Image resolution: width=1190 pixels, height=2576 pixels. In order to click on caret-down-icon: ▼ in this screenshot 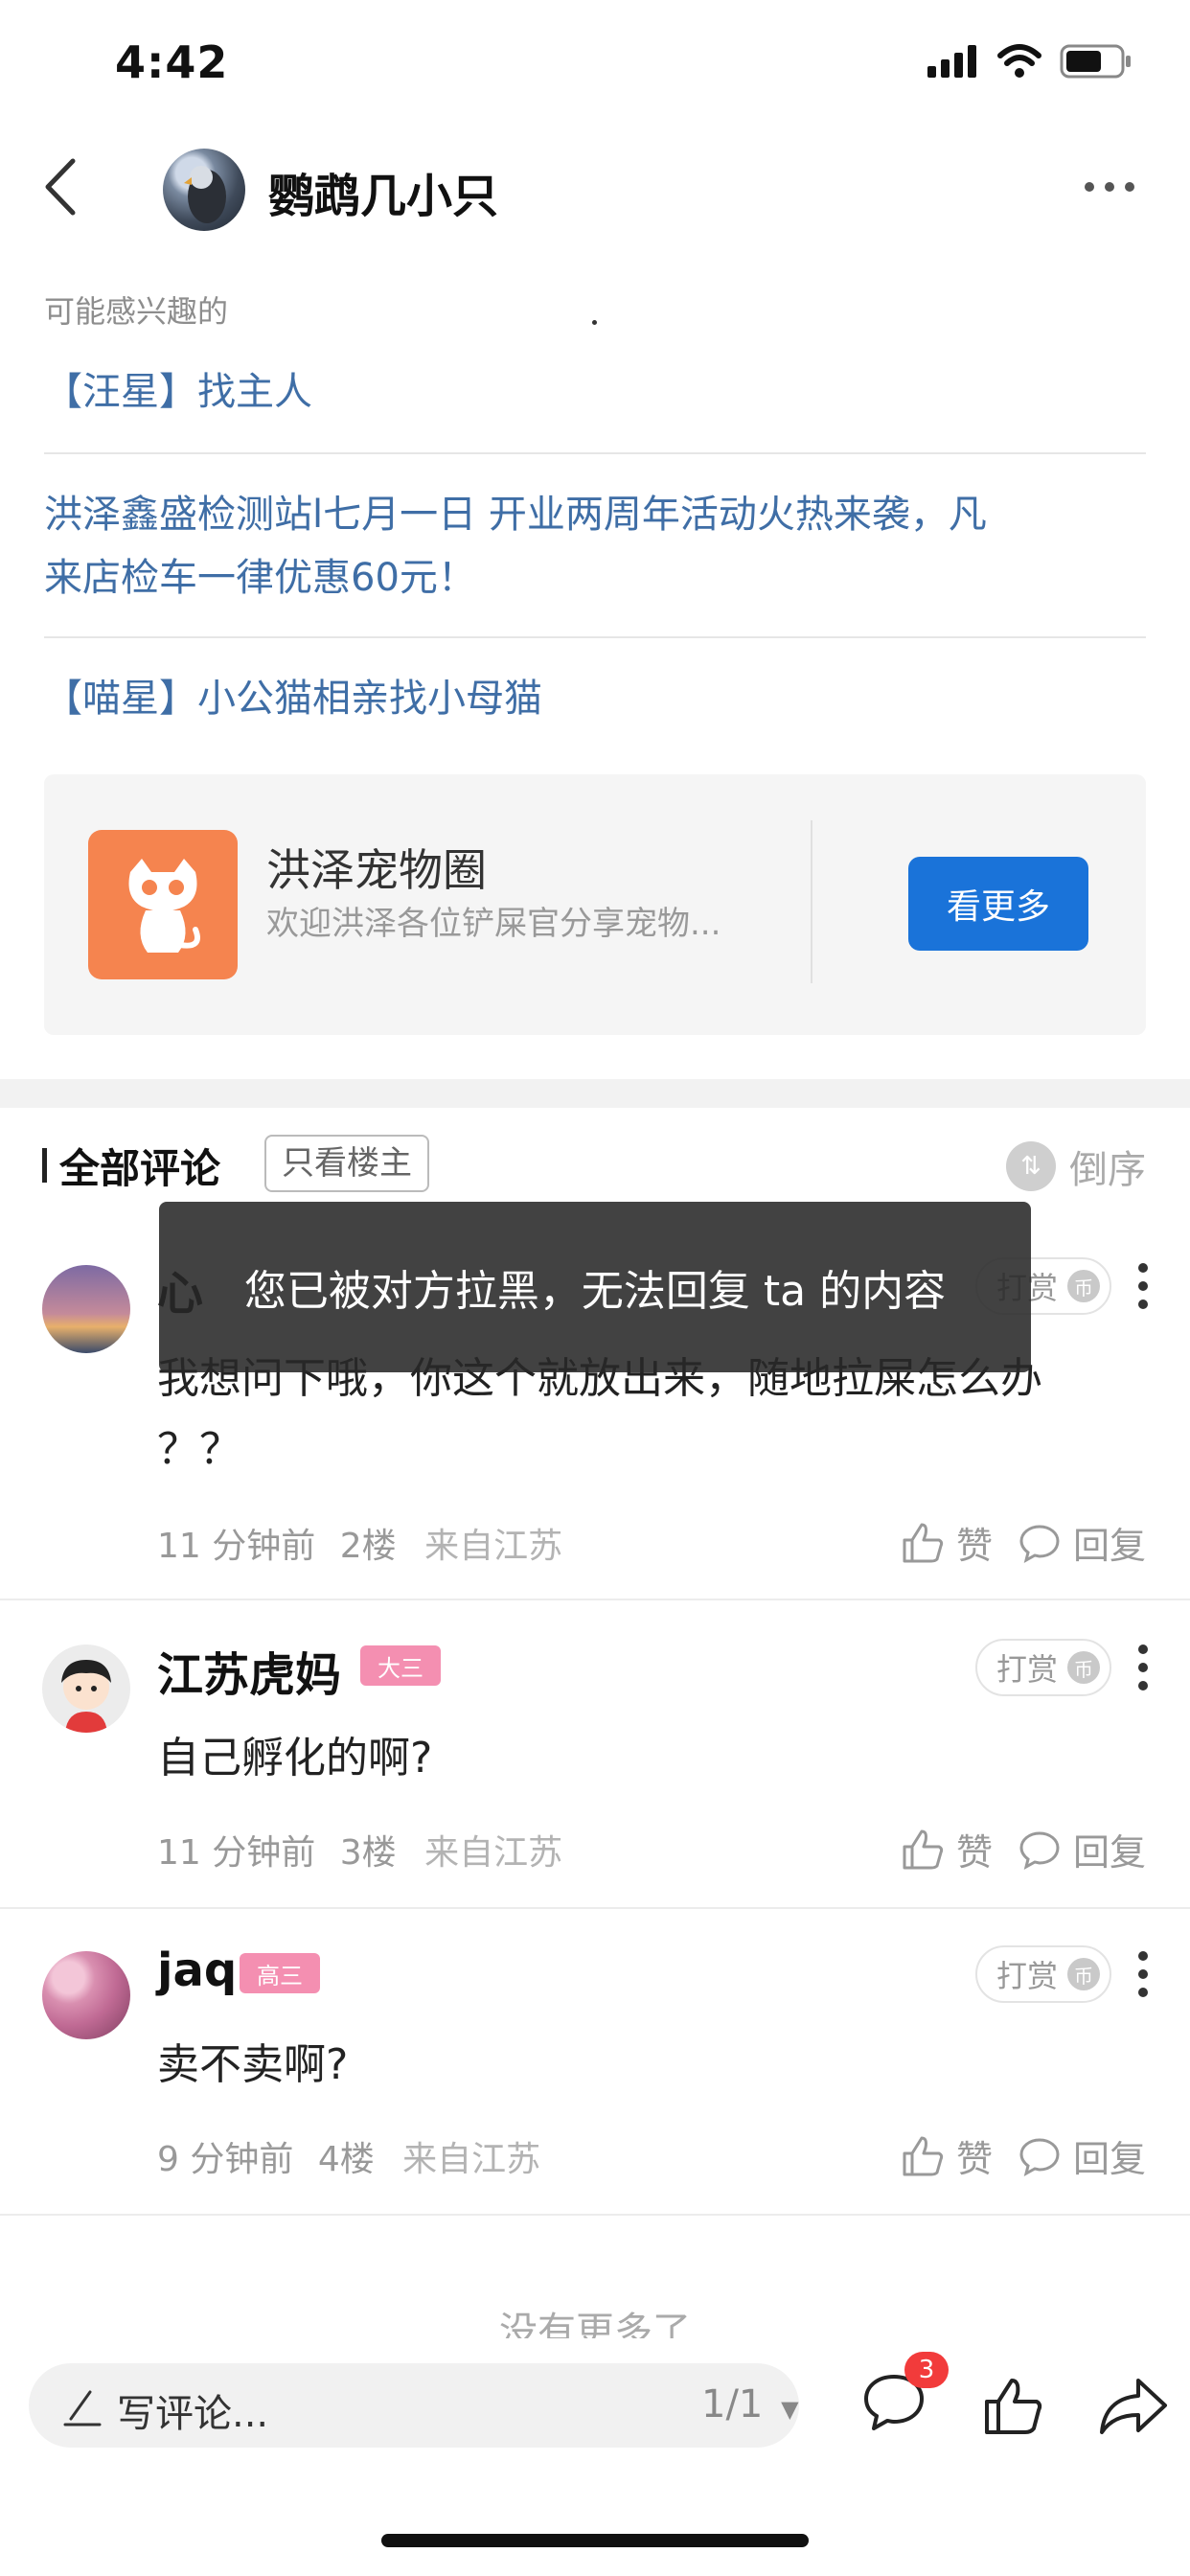, I will do `click(790, 2409)`.